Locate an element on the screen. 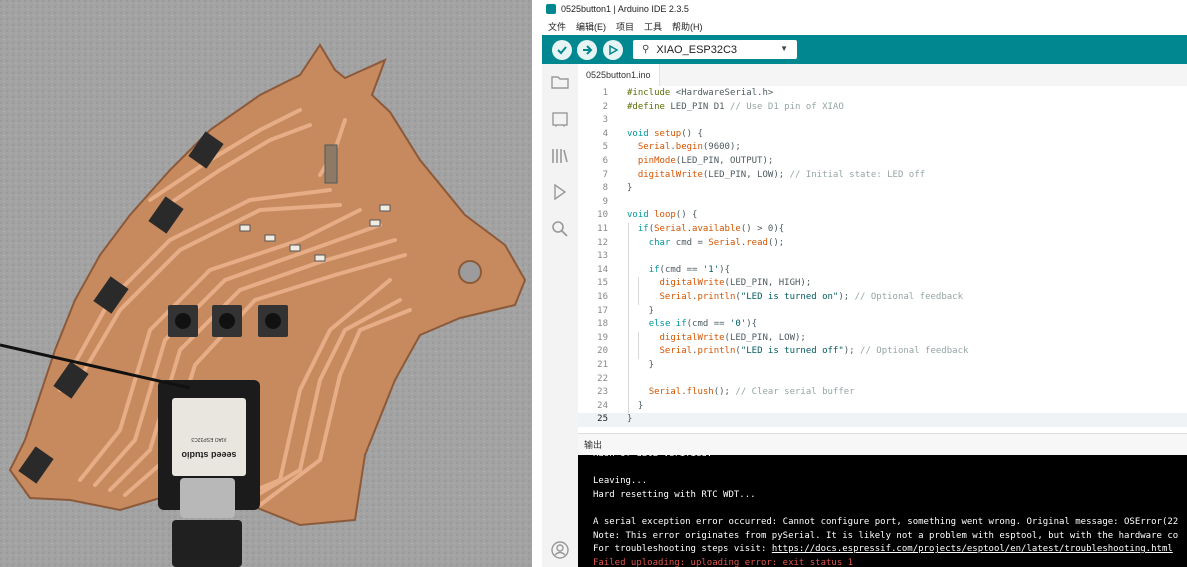  code-line: 25} is located at coordinates (882, 420).